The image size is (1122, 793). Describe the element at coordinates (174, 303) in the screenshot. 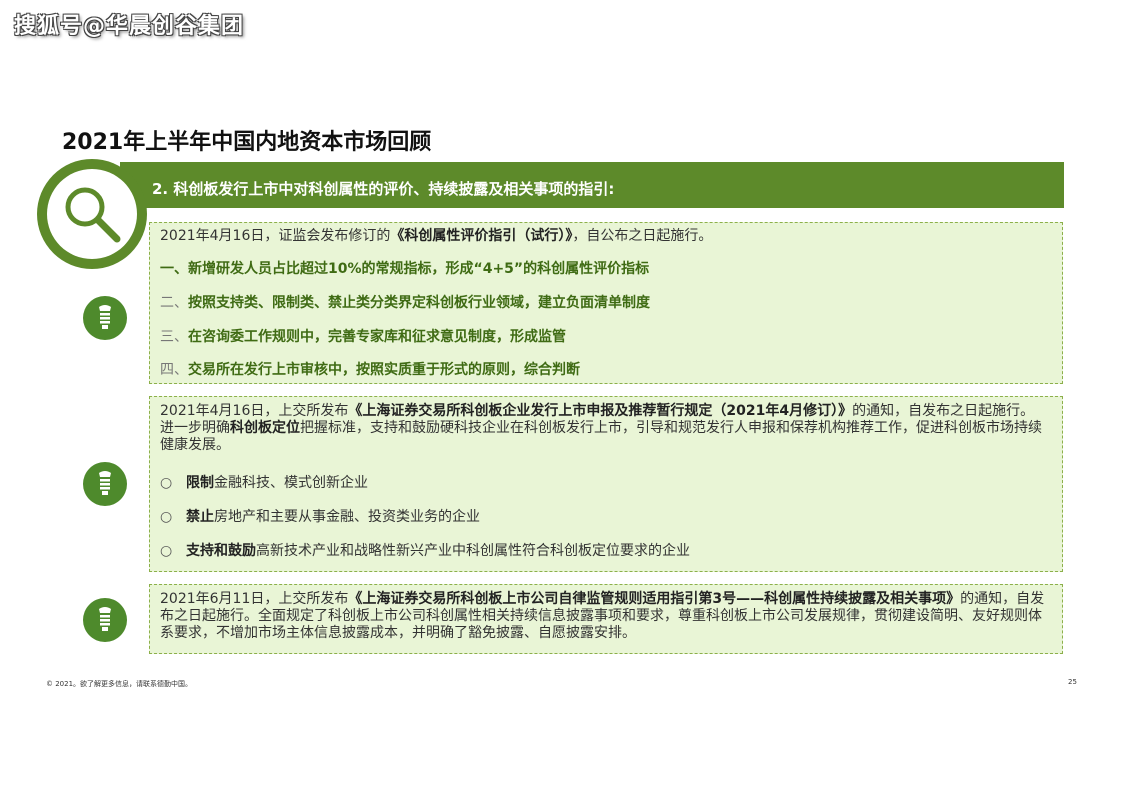

I see `item-number: 二、` at that location.